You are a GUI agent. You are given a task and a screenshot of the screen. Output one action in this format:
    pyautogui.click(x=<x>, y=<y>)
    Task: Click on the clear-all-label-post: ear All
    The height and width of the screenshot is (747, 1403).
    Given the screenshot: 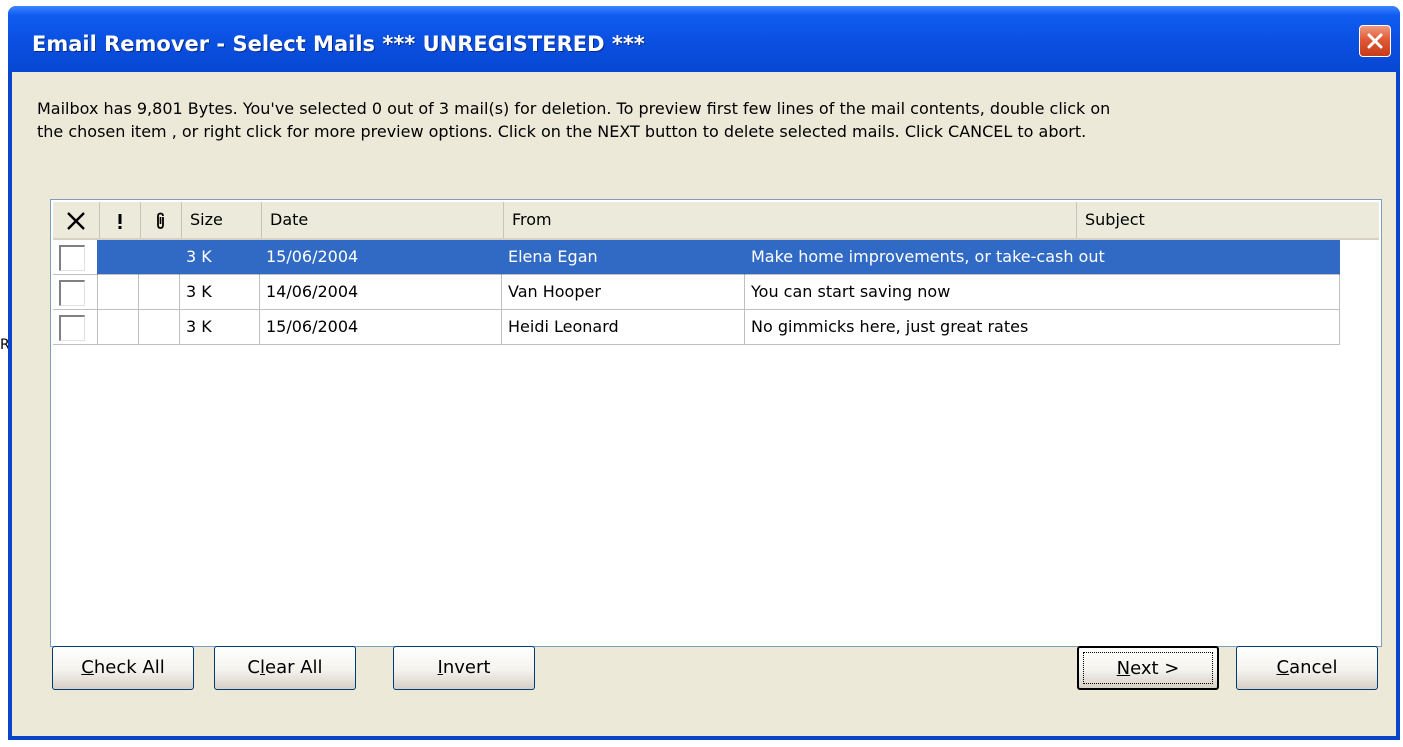 What is the action you would take?
    pyautogui.click(x=294, y=667)
    